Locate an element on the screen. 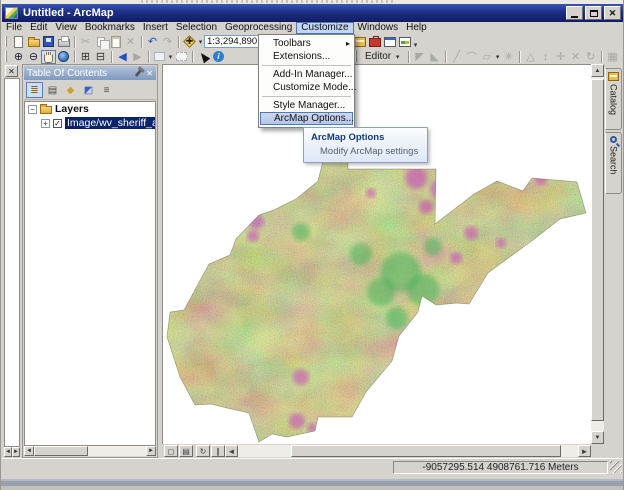  print-button is located at coordinates (63, 42).